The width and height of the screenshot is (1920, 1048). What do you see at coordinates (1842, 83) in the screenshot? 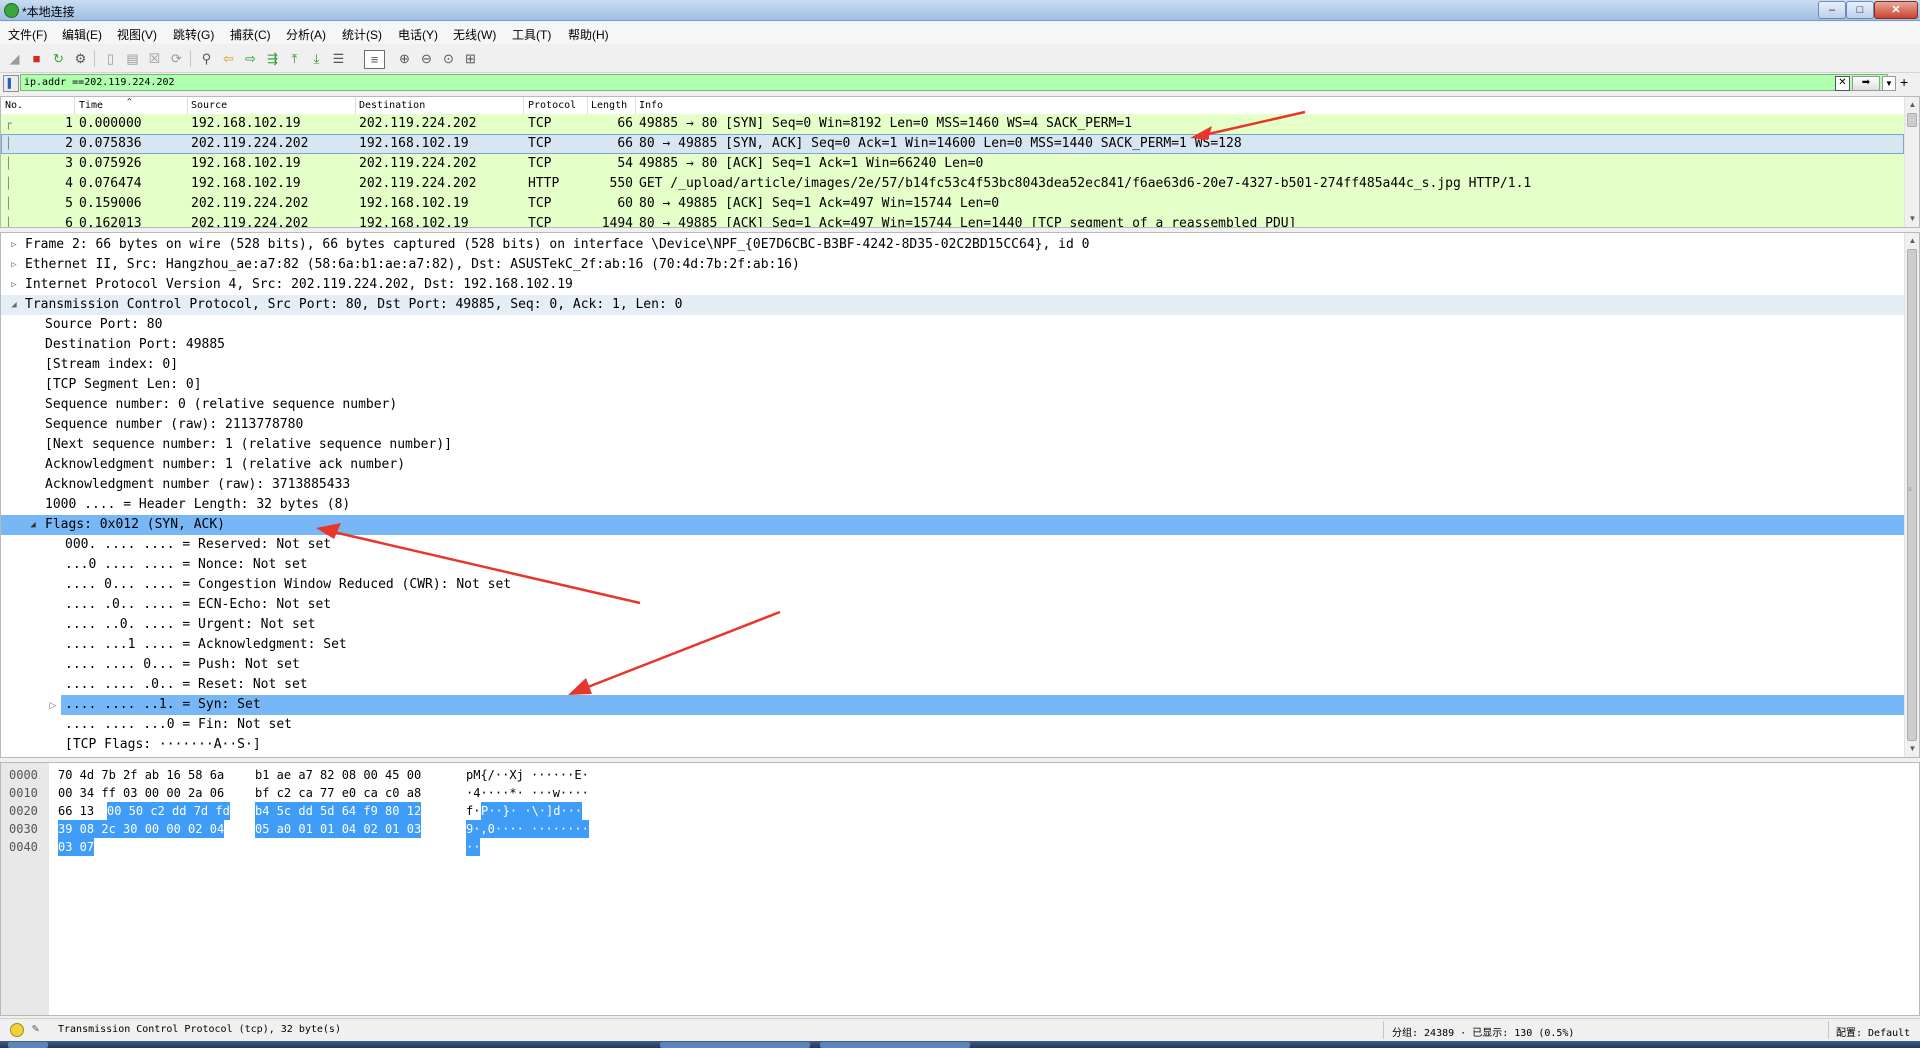
I see `clear-filter-icon: ✕` at bounding box center [1842, 83].